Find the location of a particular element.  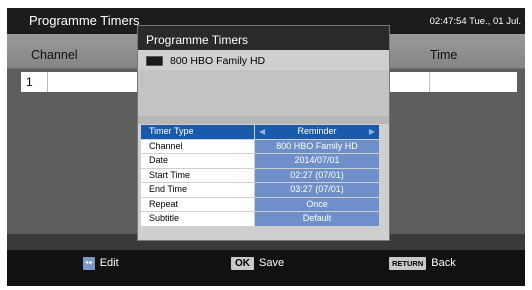

setting-subtitle: Subtitle Default is located at coordinates (263, 219).